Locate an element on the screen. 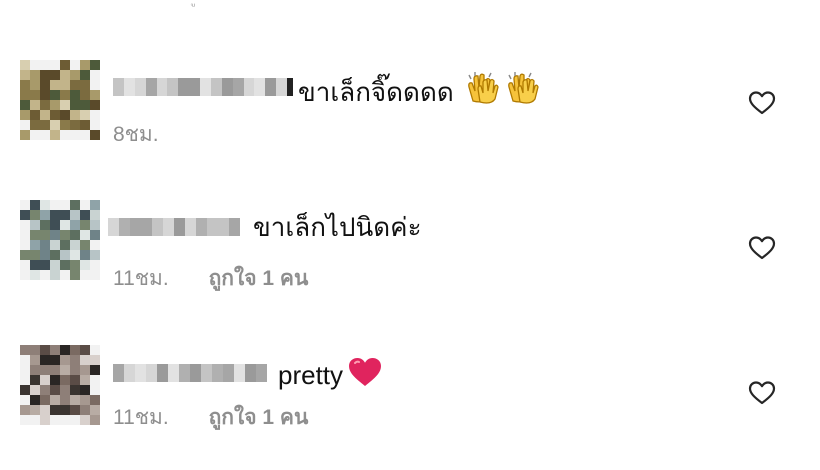 The width and height of the screenshot is (820, 470). comment-text: ขาเล็กไปนิดค่ะ is located at coordinates (337, 227).